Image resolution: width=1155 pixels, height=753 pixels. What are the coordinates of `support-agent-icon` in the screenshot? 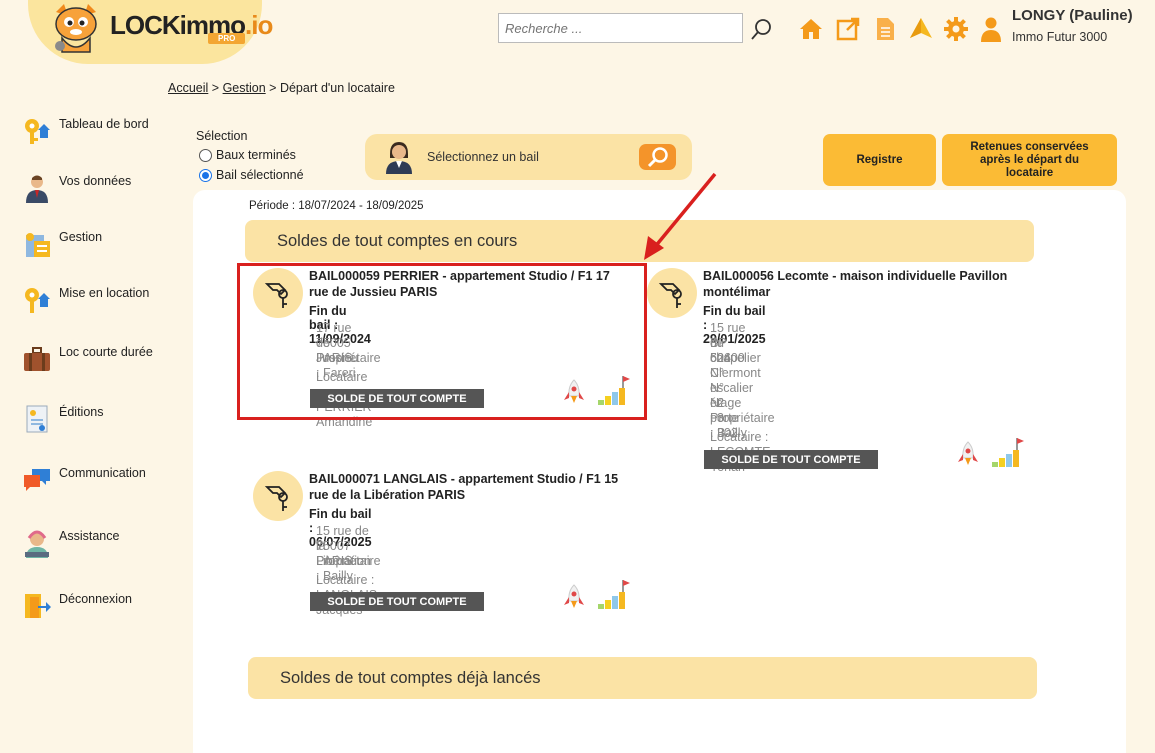 It's located at (37, 544).